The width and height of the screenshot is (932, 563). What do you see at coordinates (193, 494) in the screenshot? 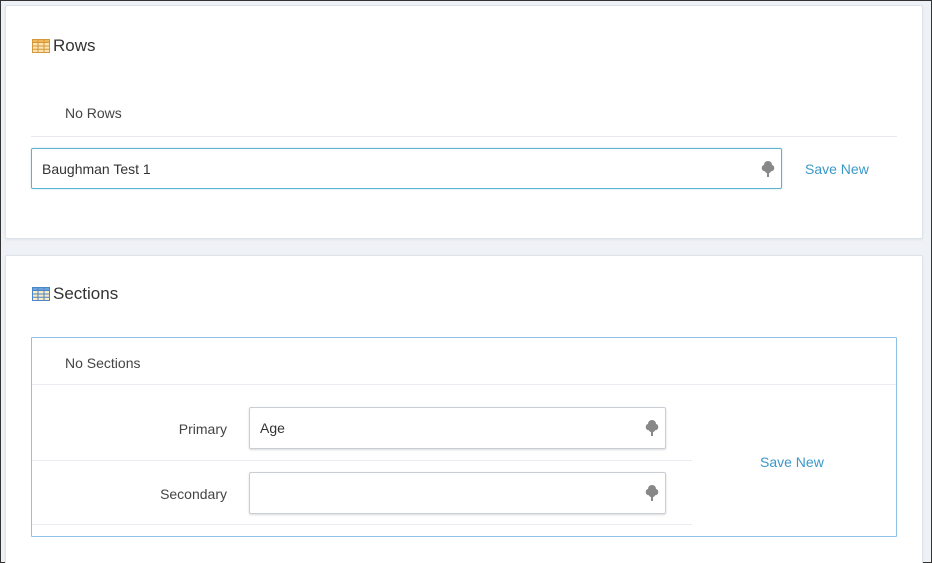
I see `secondary-label: Secondary` at bounding box center [193, 494].